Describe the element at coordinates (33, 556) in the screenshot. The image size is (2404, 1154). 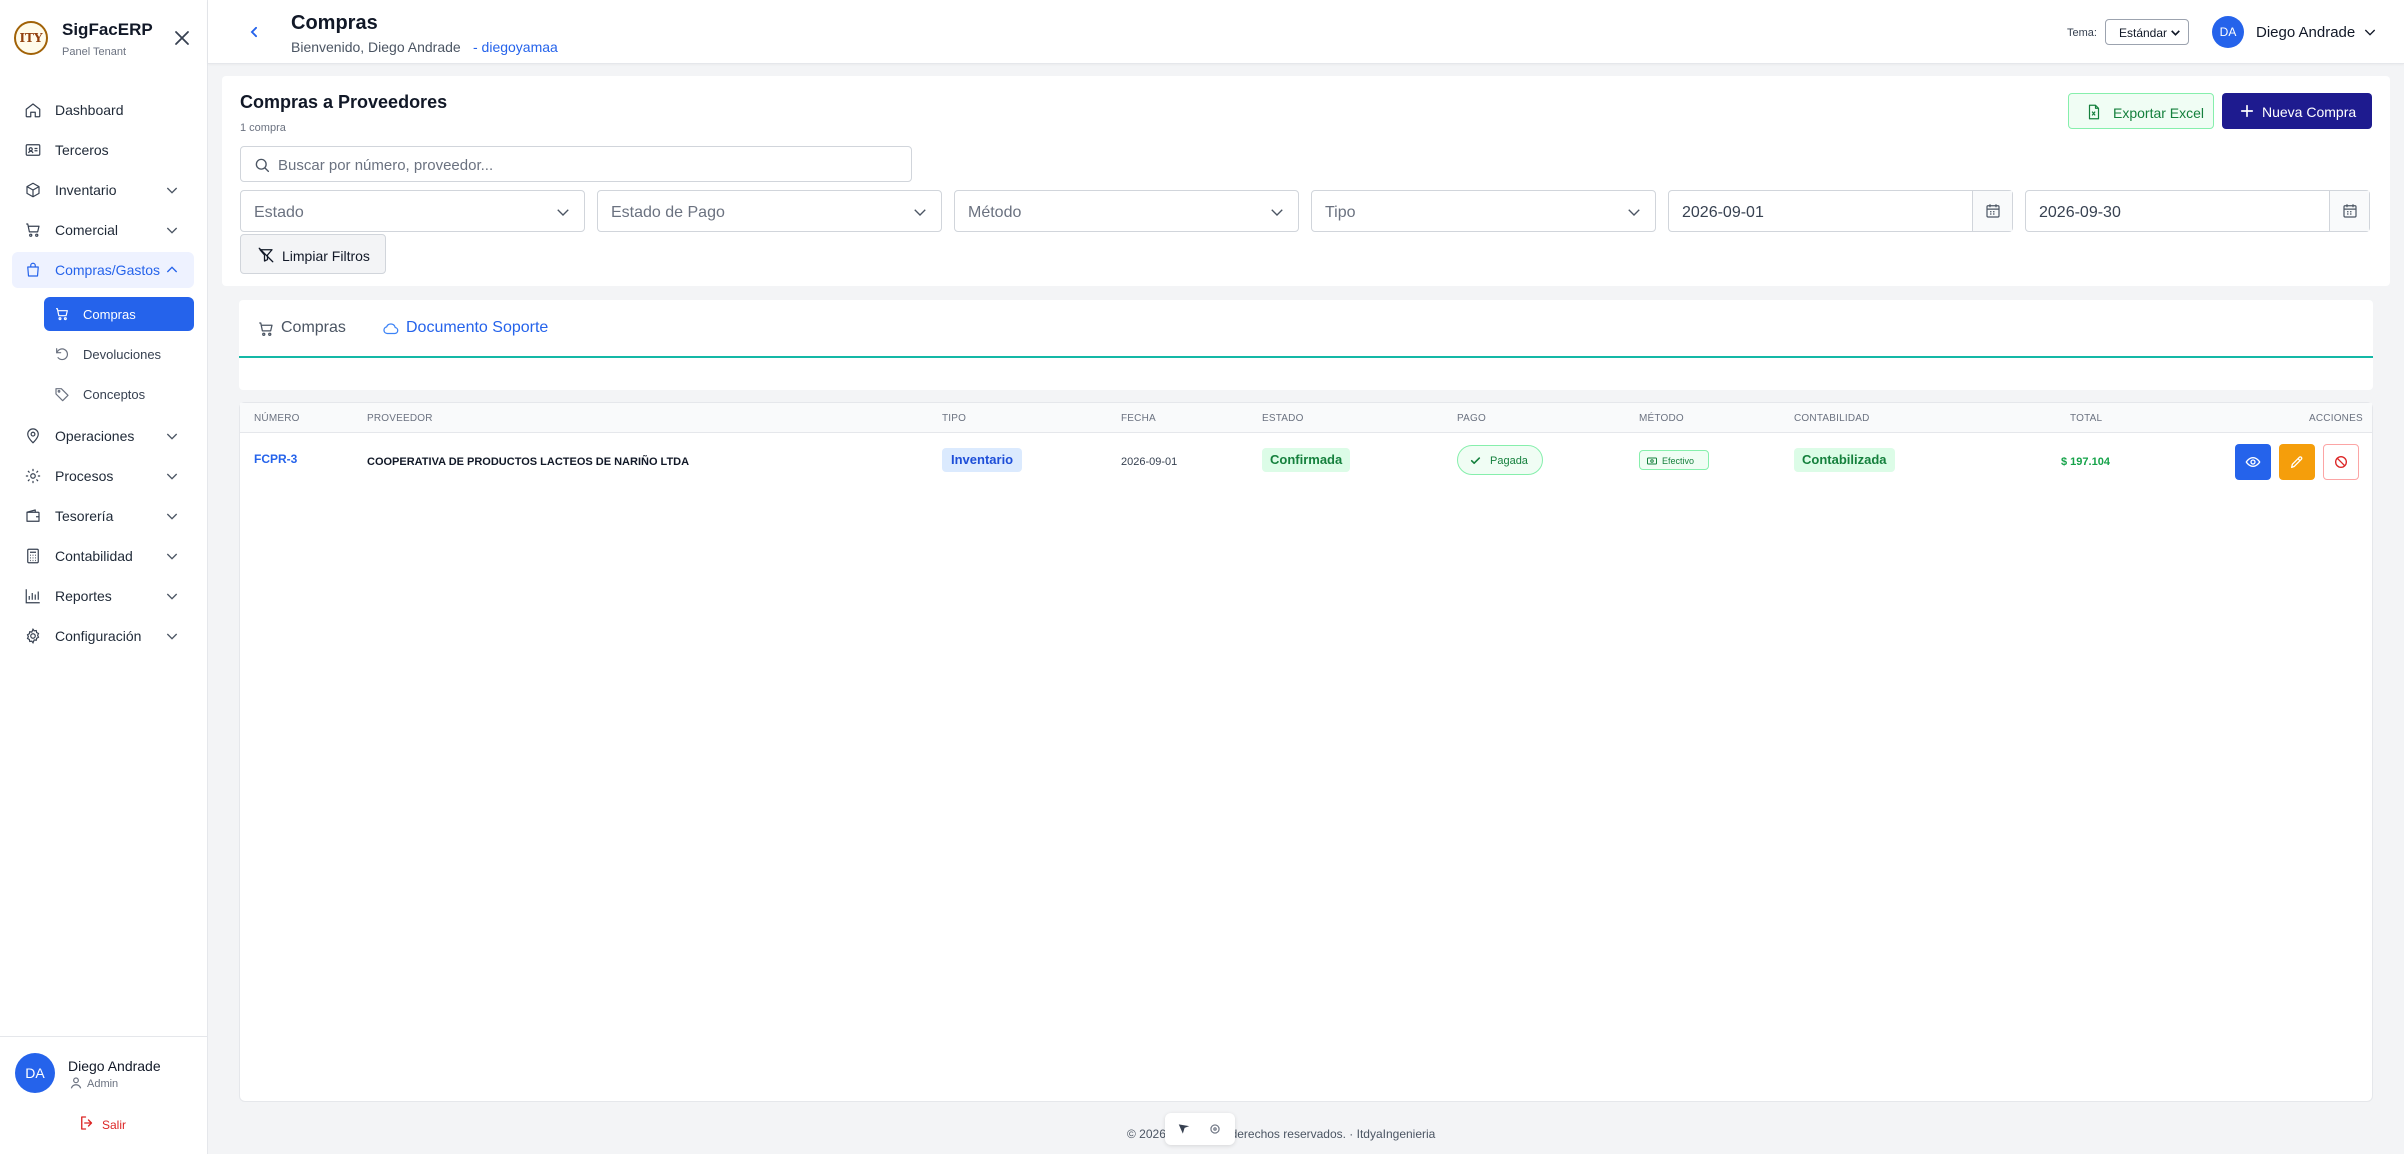
I see `calculator-icon` at that location.